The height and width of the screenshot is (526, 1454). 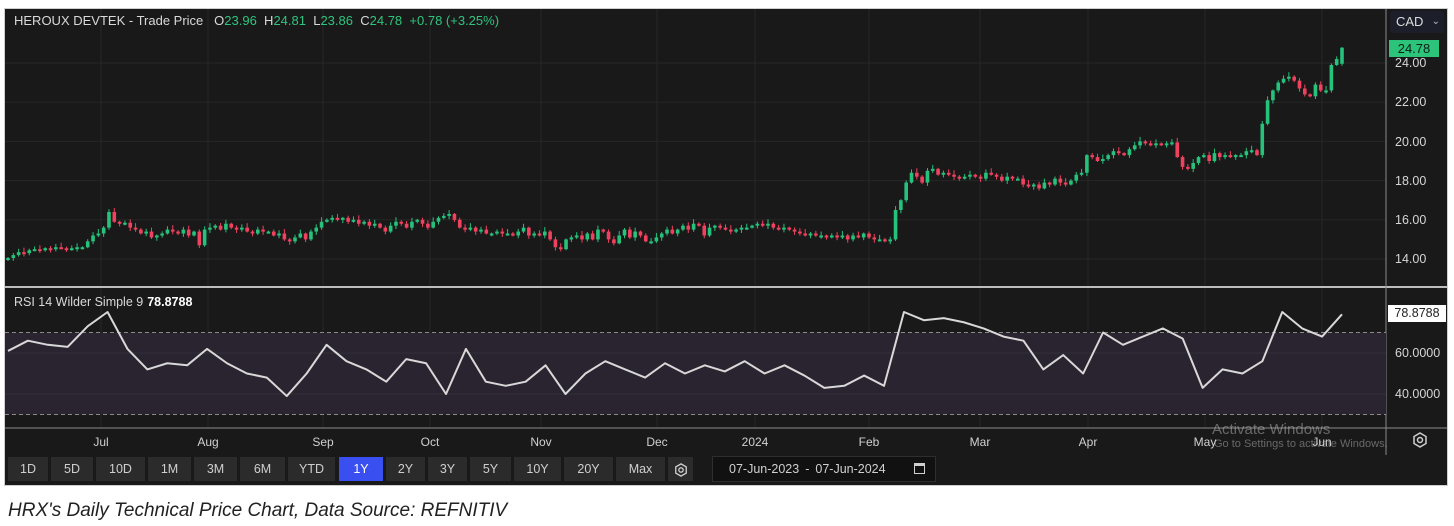 I want to click on range-20y-button: 20Y, so click(x=588, y=469).